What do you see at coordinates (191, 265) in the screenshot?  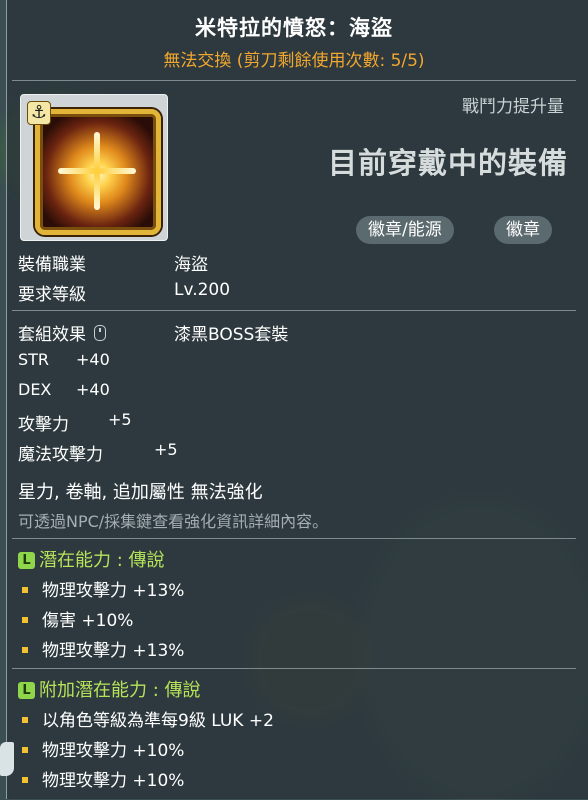 I see `requirement-value: 海盜` at bounding box center [191, 265].